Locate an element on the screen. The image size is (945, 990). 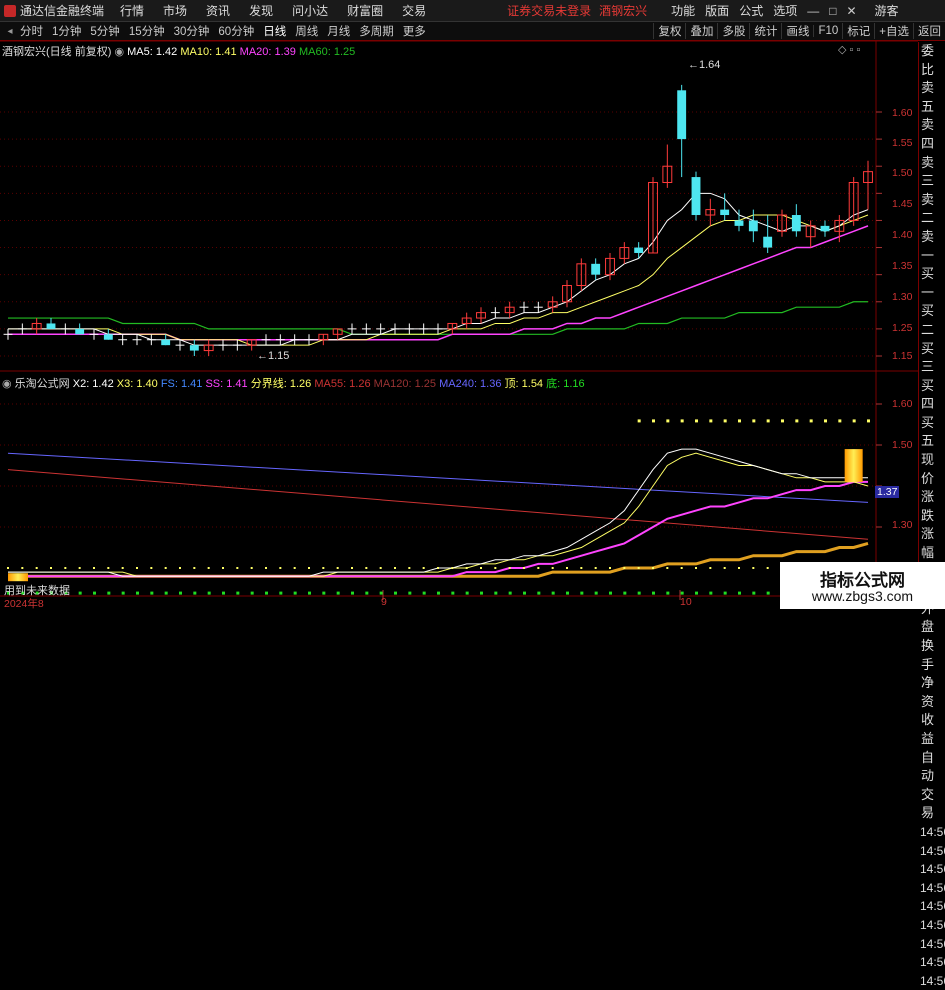
low-price-note: ←1.15 is located at coordinates (273, 356).